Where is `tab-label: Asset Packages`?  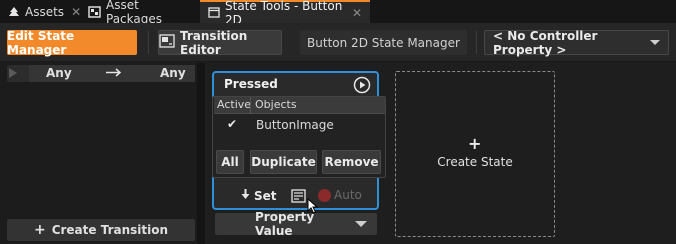 tab-label: Asset Packages is located at coordinates (134, 13).